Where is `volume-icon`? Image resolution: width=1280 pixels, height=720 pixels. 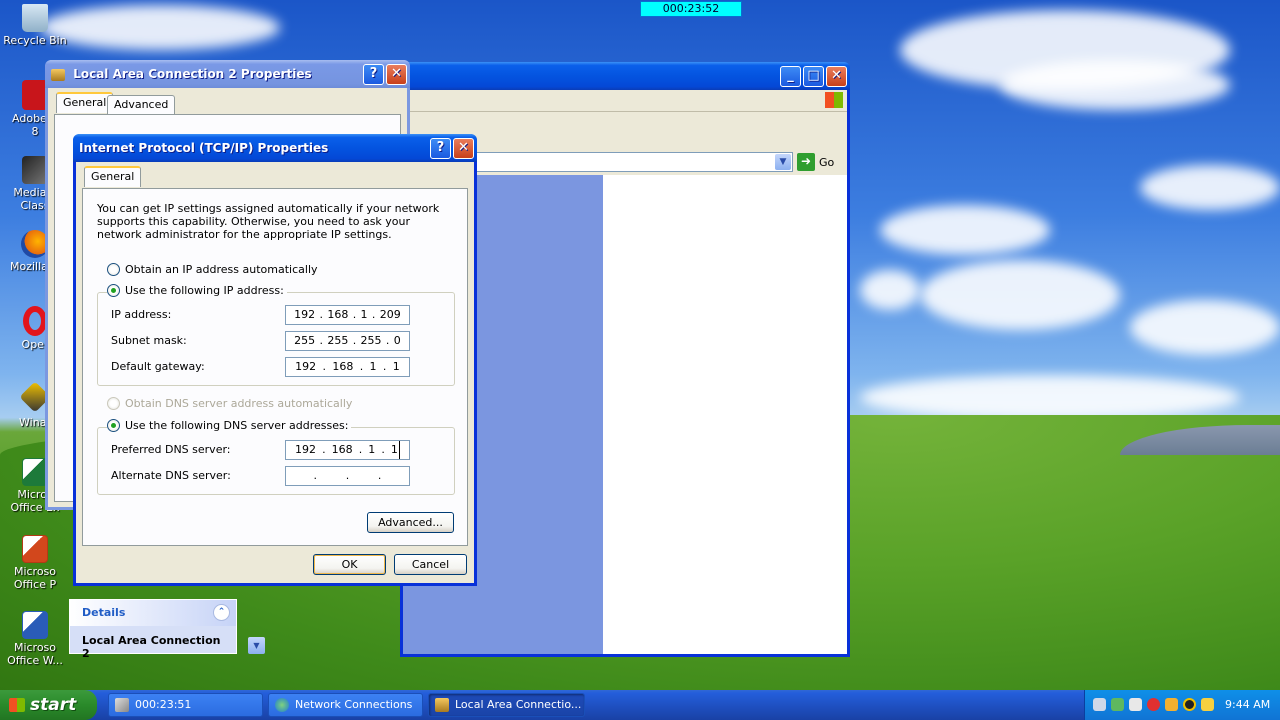 volume-icon is located at coordinates (1135, 704).